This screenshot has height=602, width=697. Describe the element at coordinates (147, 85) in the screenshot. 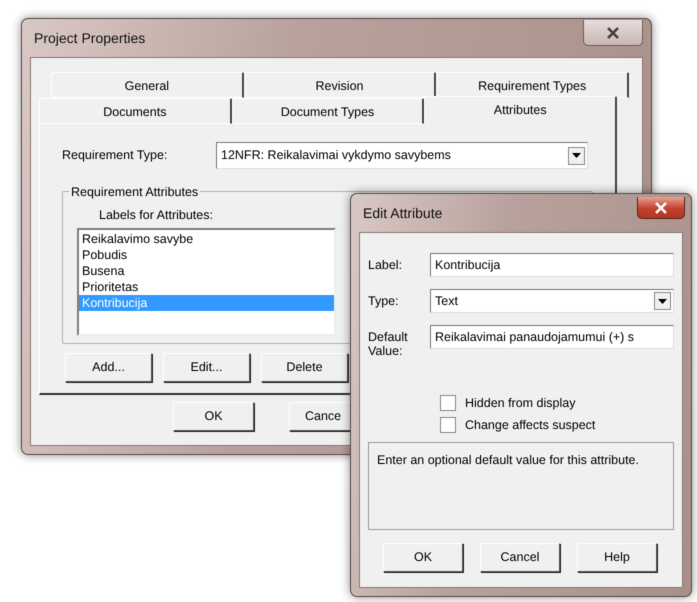

I see `tab: General` at that location.